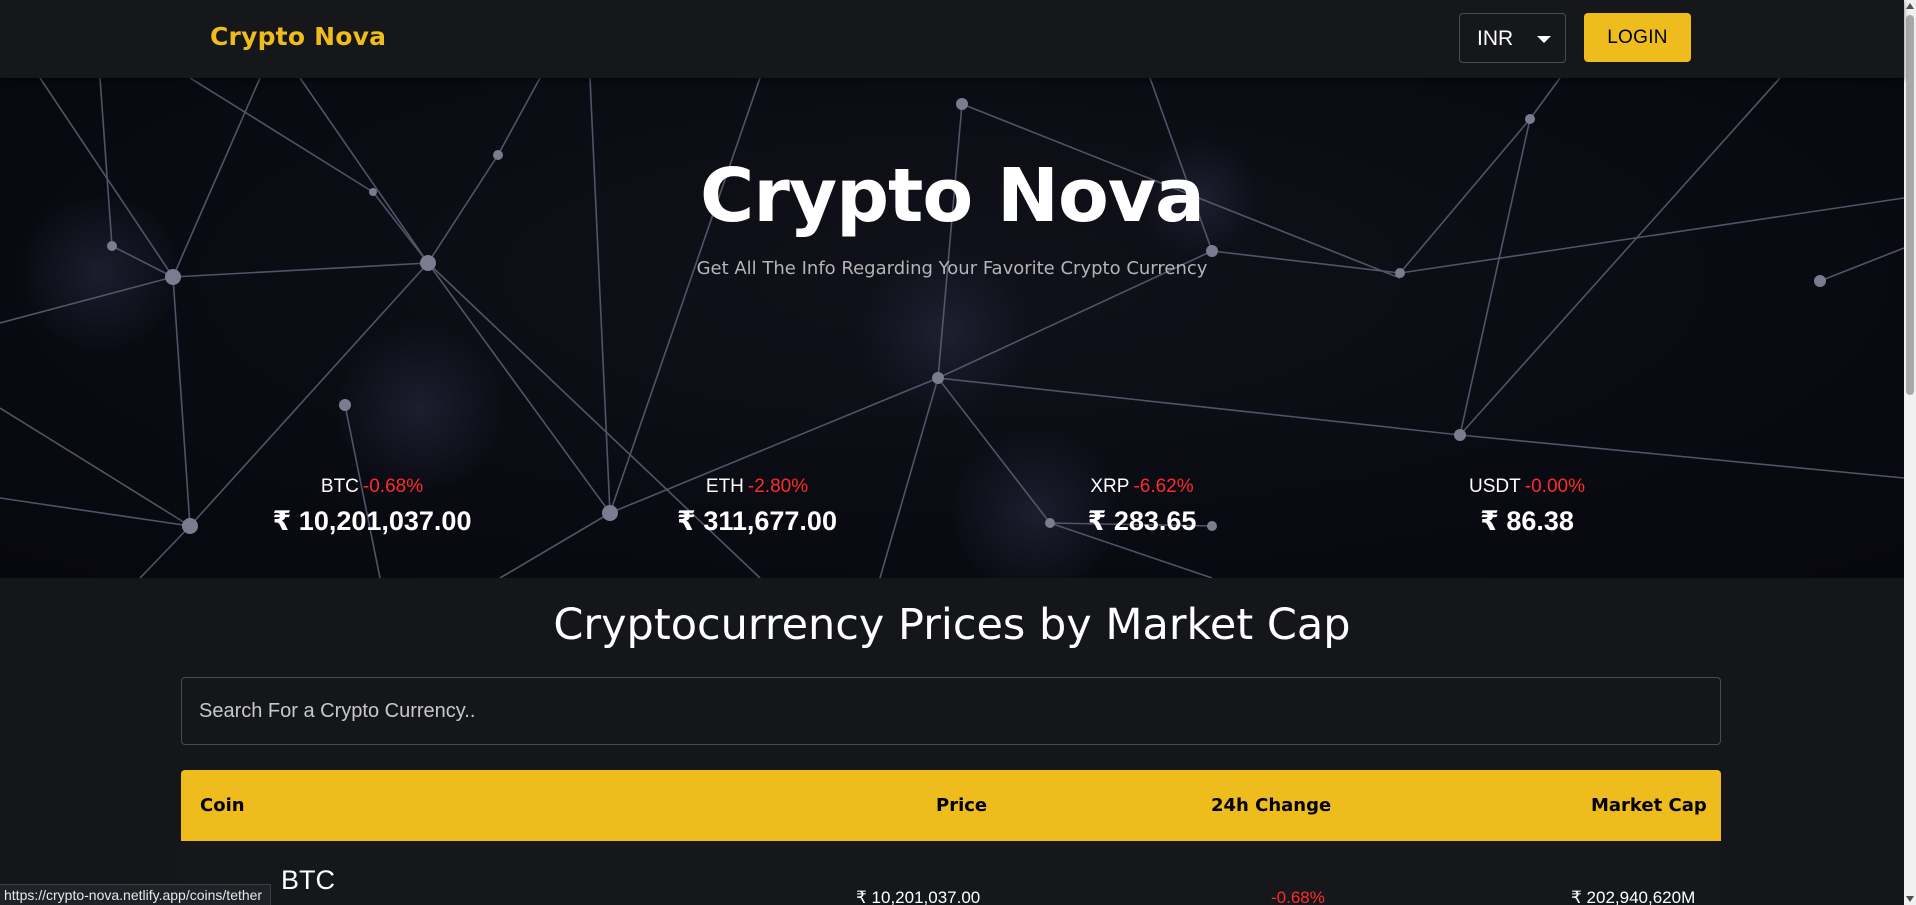 This screenshot has width=1916, height=905. What do you see at coordinates (1298, 896) in the screenshot?
I see `coin-change: -0.68%` at bounding box center [1298, 896].